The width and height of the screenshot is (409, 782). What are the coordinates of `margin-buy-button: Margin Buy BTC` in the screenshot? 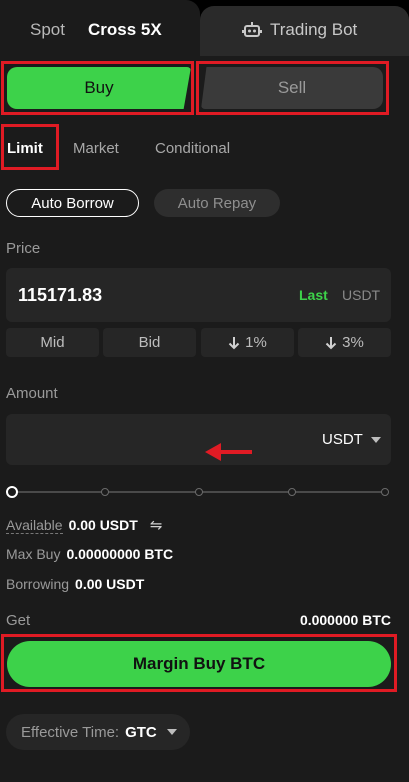 It's located at (199, 664).